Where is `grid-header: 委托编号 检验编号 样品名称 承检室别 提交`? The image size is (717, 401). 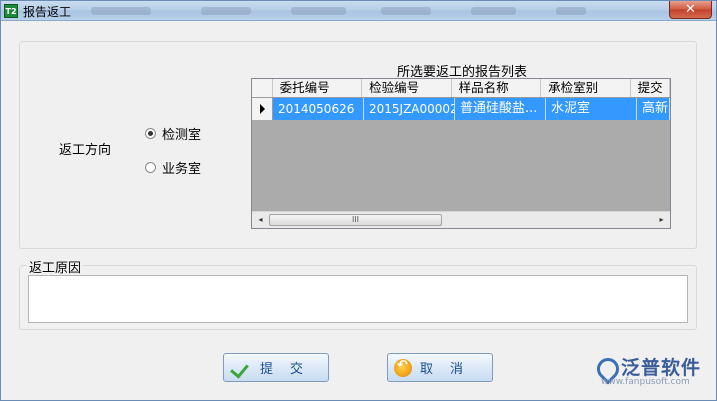
grid-header: 委托编号 检验编号 样品名称 承检室别 提交 is located at coordinates (461, 88).